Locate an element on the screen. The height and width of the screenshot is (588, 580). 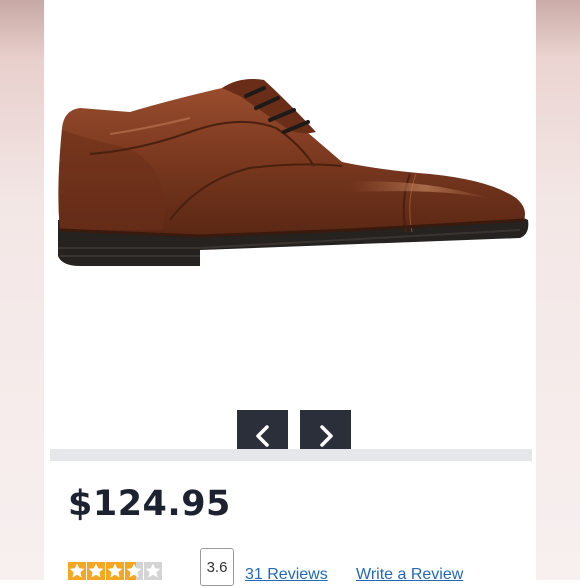
background-left is located at coordinates (22, 290).